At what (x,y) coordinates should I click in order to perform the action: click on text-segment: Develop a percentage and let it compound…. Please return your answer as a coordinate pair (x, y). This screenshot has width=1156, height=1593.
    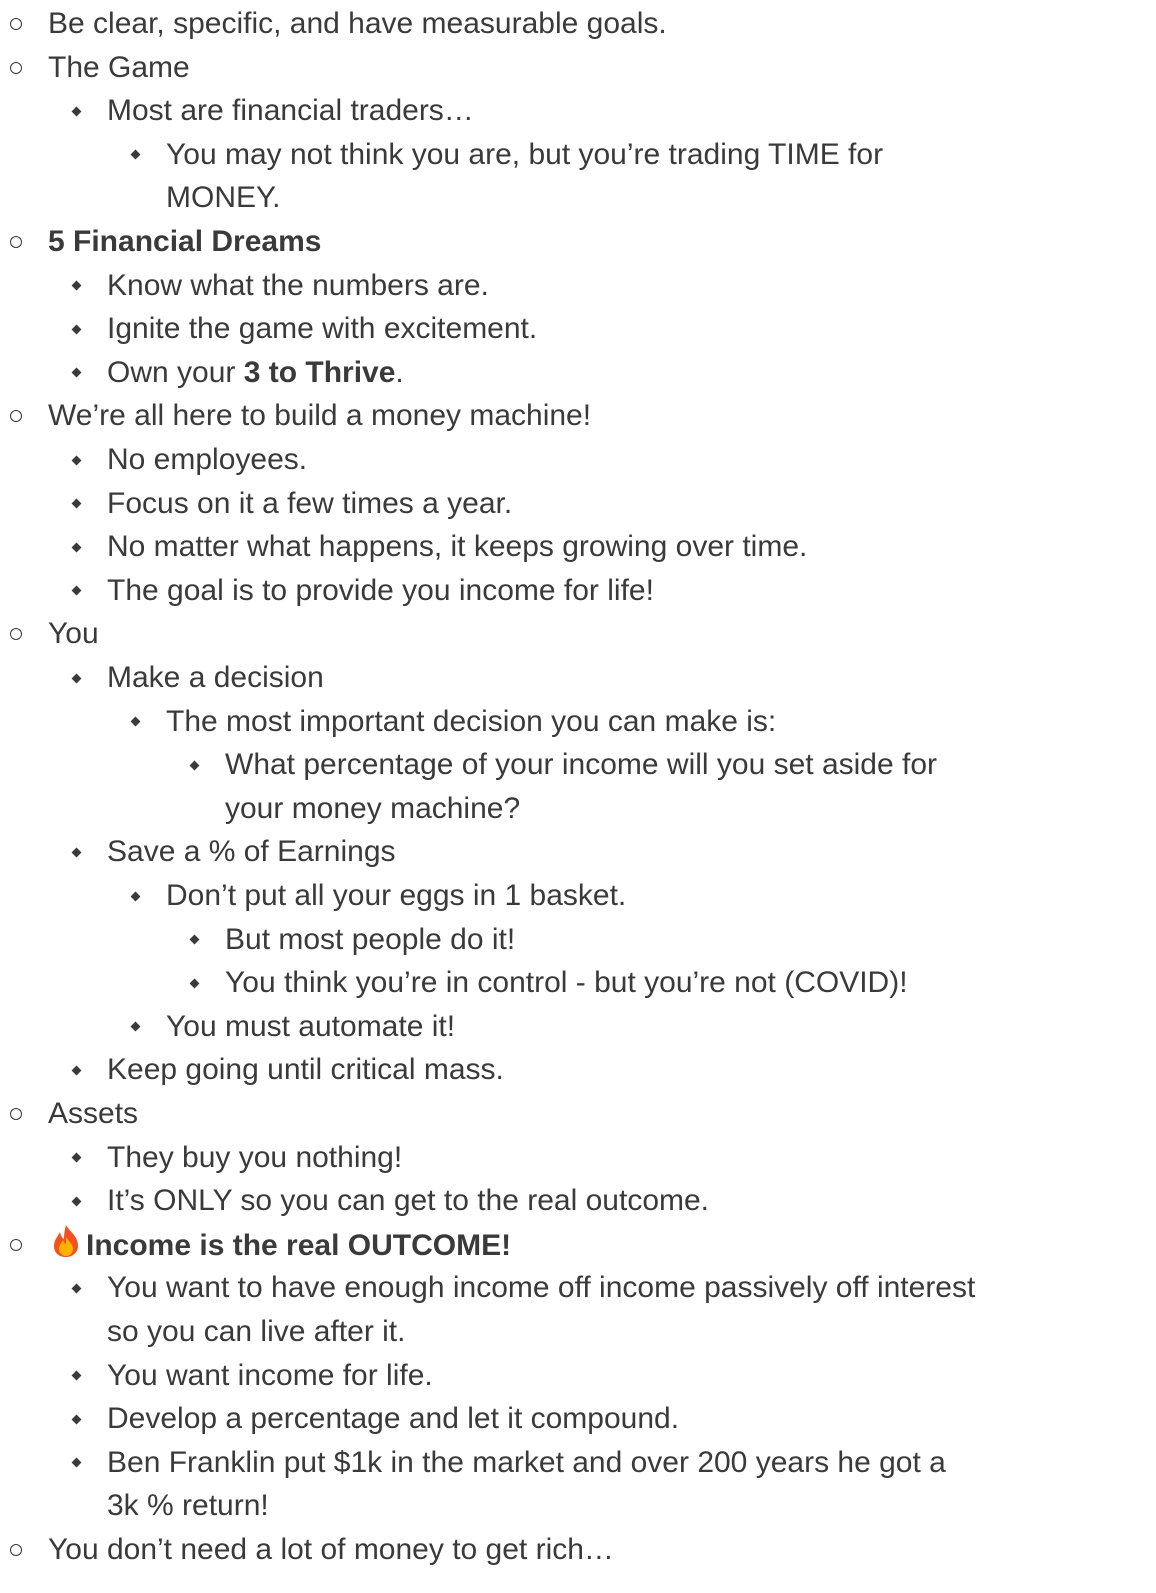
    Looking at the image, I should click on (393, 1419).